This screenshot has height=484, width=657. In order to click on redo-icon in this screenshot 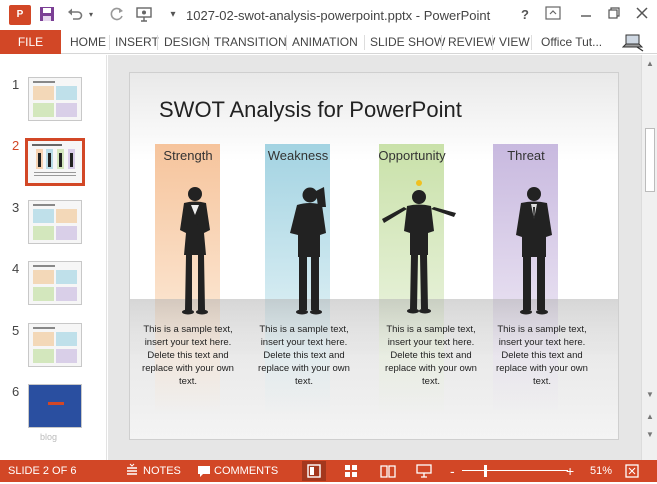, I will do `click(117, 15)`.